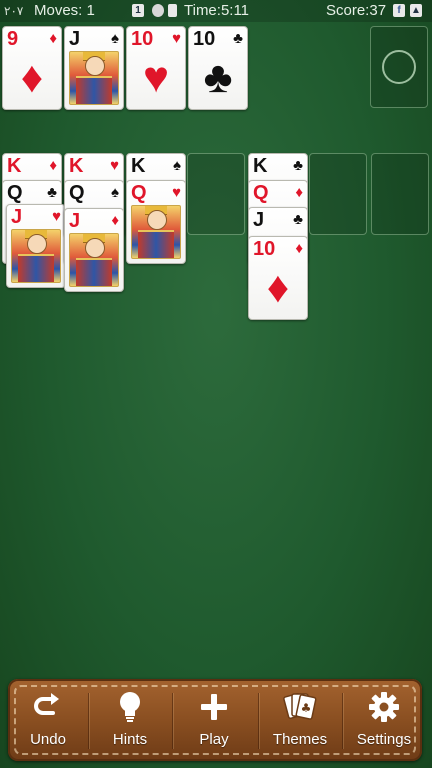 This screenshot has width=432, height=768. What do you see at coordinates (416, 10) in the screenshot?
I see `gallery-icon: ▲` at bounding box center [416, 10].